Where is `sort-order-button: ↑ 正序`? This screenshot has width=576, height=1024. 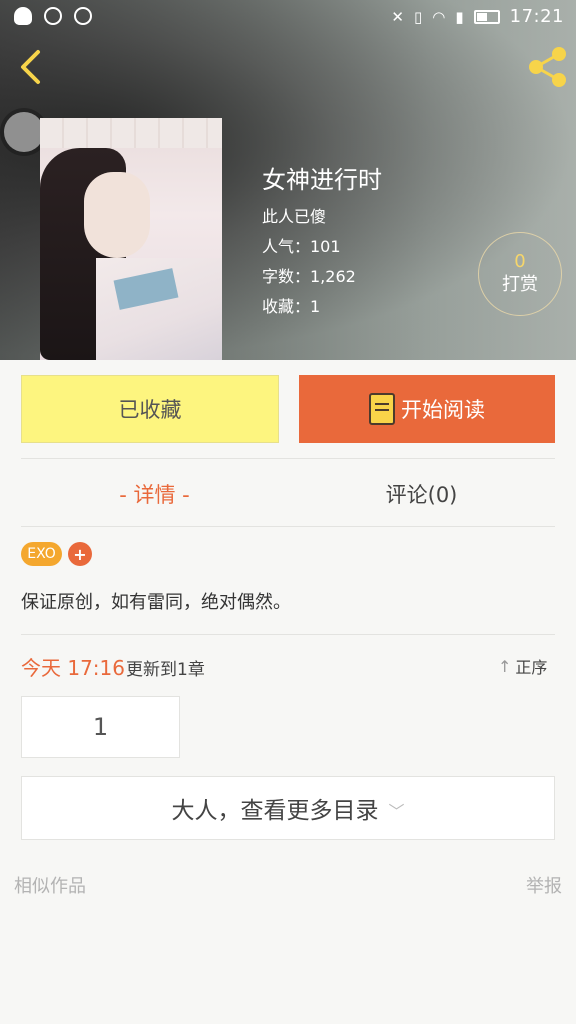
sort-order-button: ↑ 正序 is located at coordinates (528, 666).